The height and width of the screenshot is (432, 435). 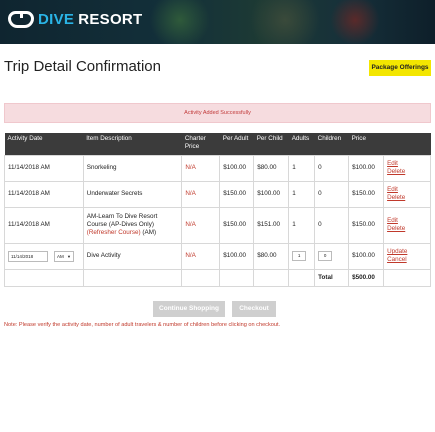 What do you see at coordinates (271, 144) in the screenshot?
I see `col-per-child: Per Child` at bounding box center [271, 144].